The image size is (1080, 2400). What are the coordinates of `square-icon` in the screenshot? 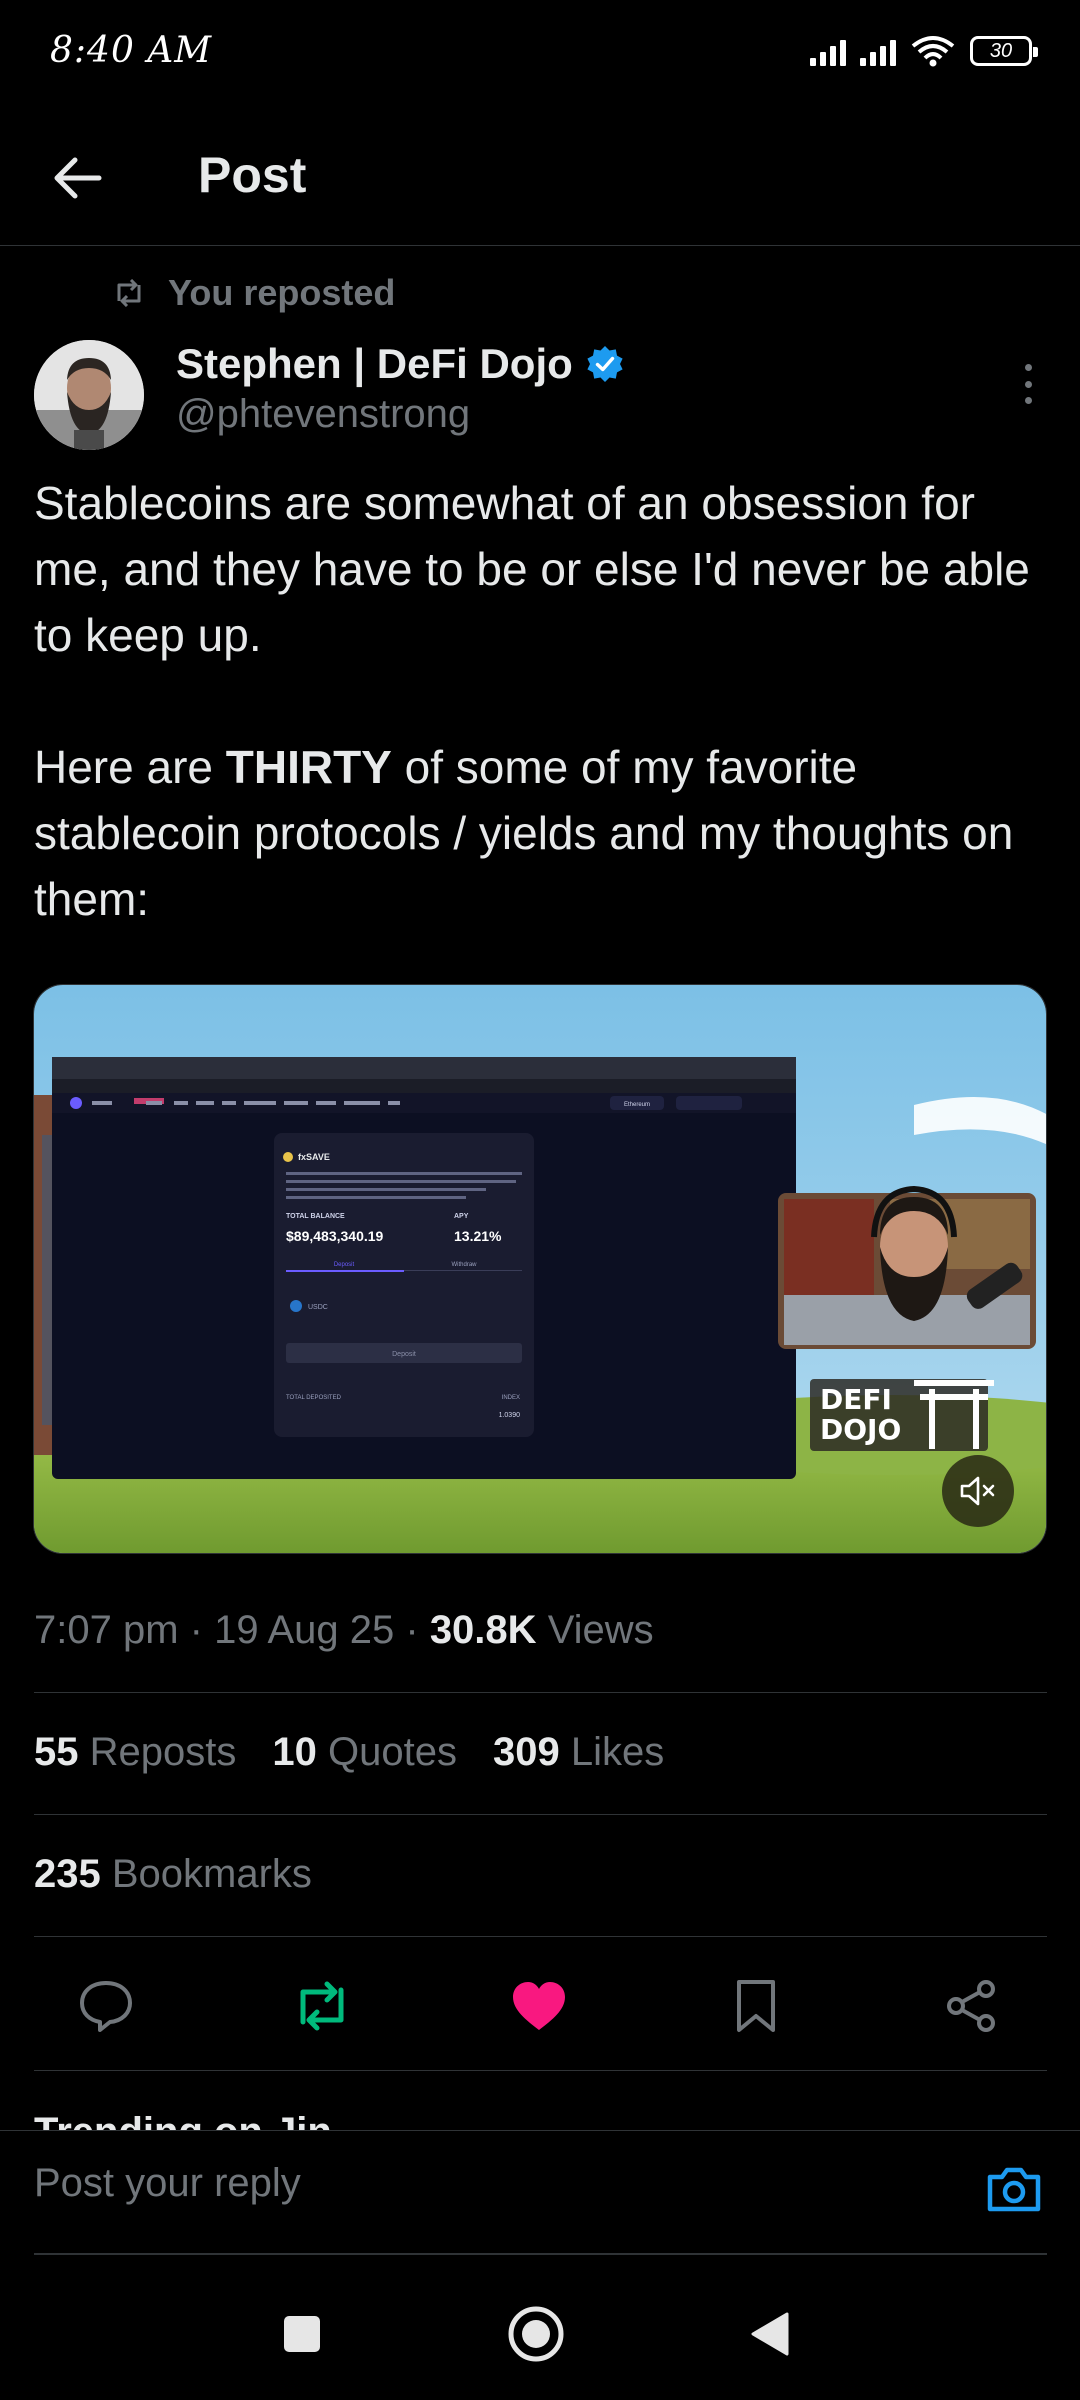 It's located at (302, 2334).